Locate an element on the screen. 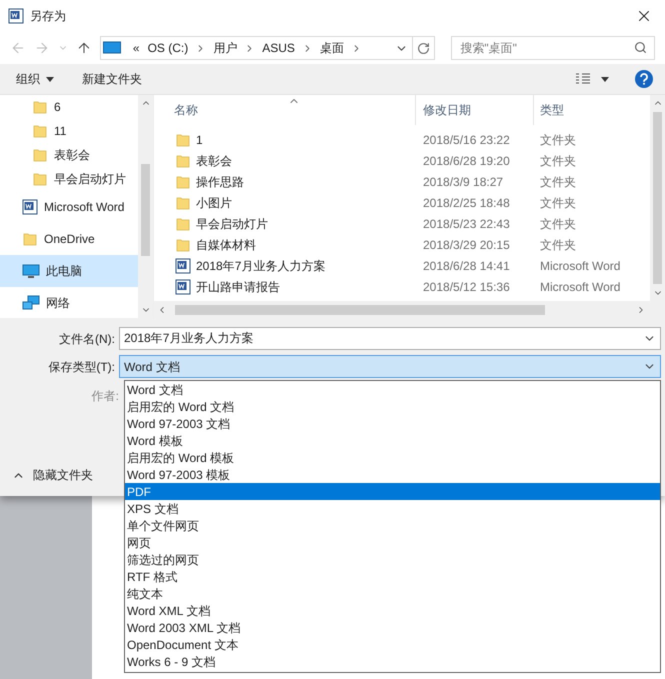 The image size is (665, 679). breadcrumb-item: 用户 is located at coordinates (225, 48).